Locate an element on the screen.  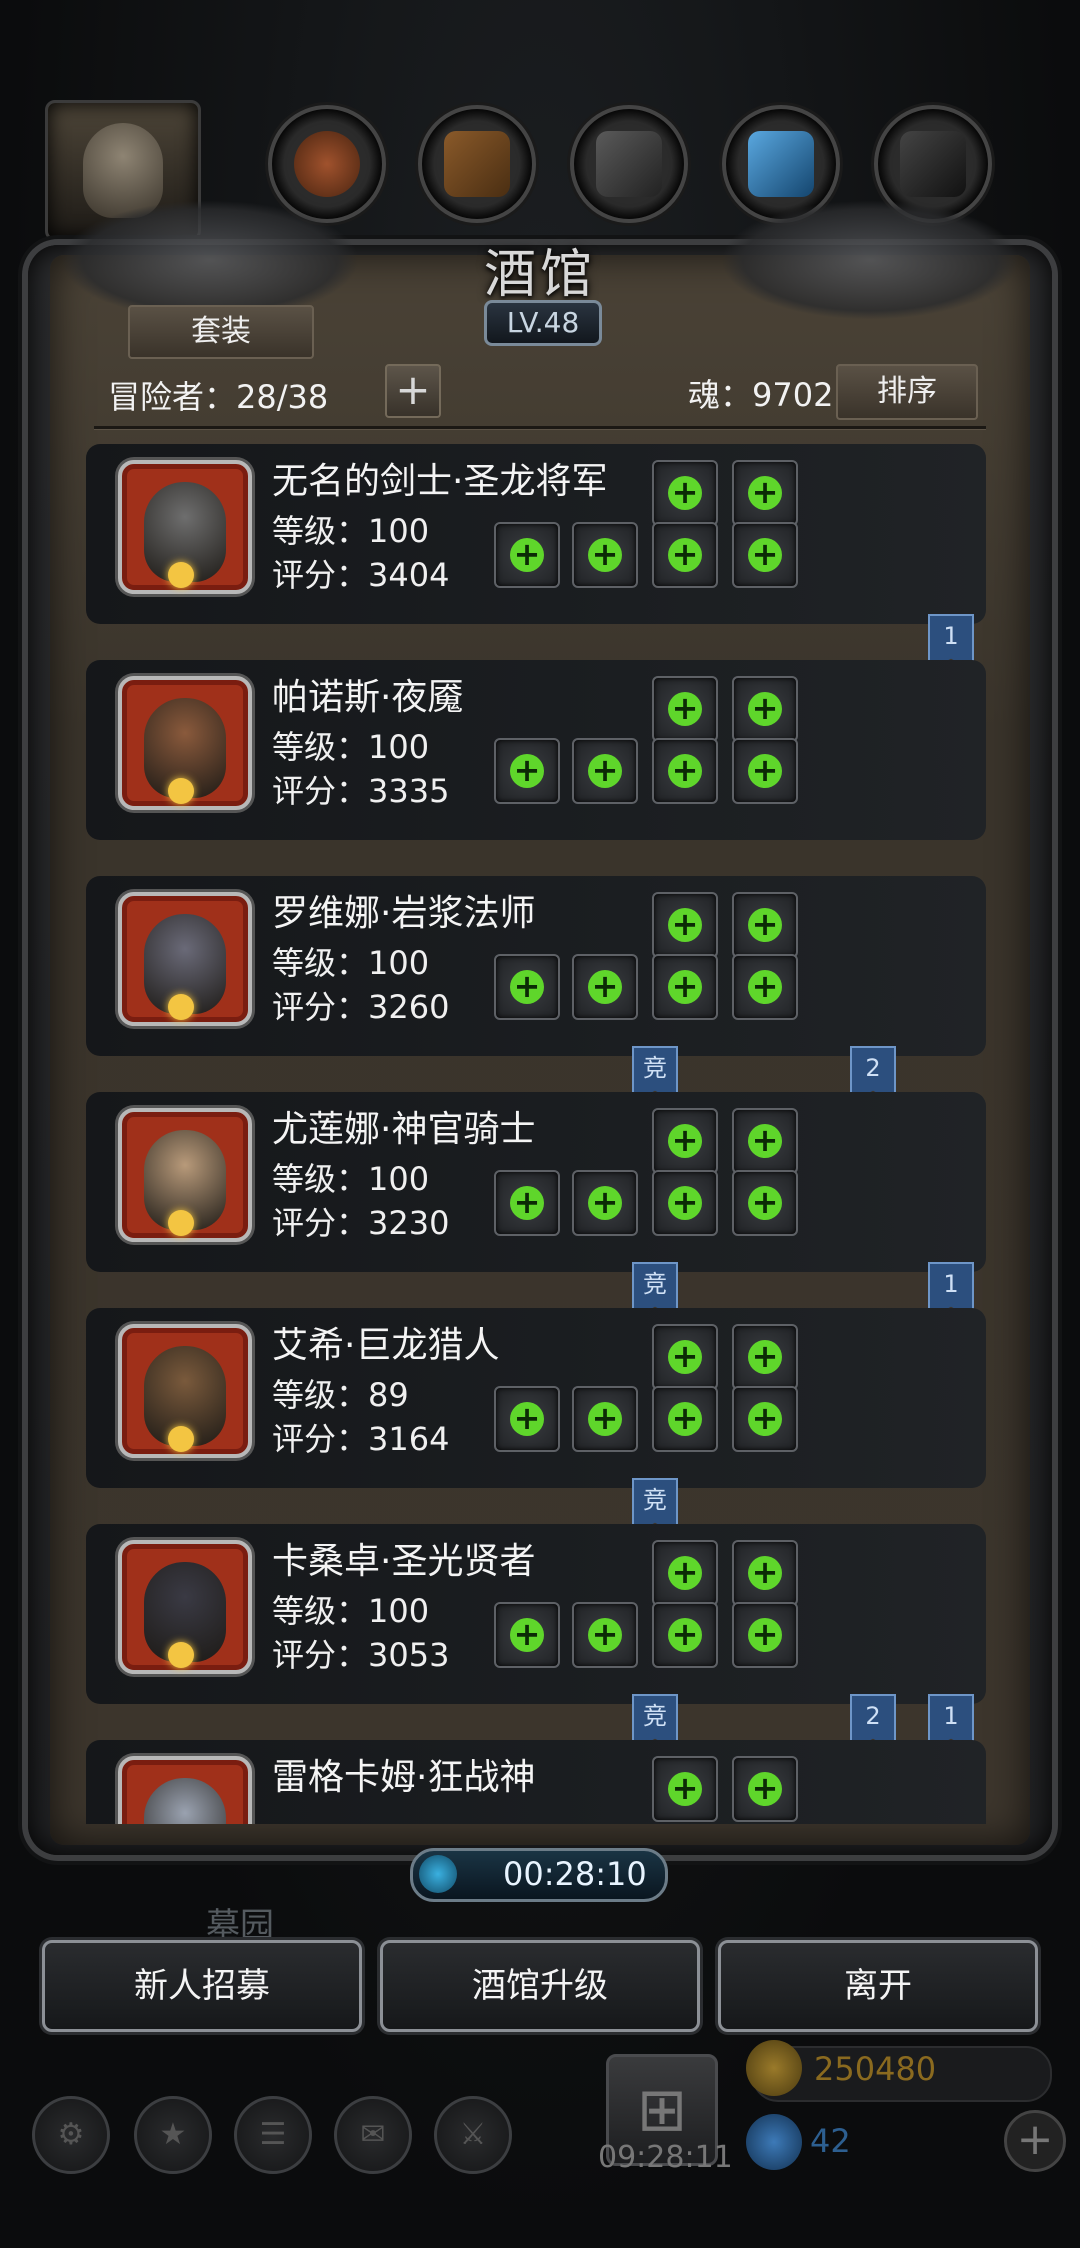
gem-amount: 42 is located at coordinates (830, 2141).